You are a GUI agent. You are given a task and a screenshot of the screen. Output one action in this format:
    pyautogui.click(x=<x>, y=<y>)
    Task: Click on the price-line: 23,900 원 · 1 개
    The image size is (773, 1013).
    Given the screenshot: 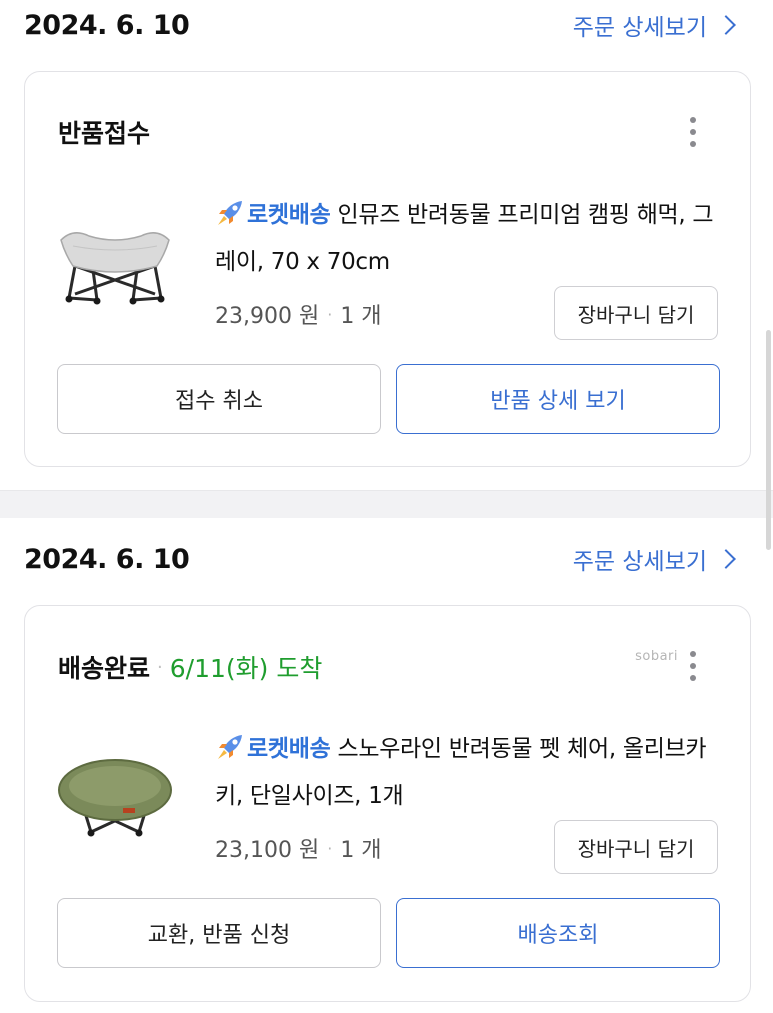 What is the action you would take?
    pyautogui.click(x=298, y=314)
    